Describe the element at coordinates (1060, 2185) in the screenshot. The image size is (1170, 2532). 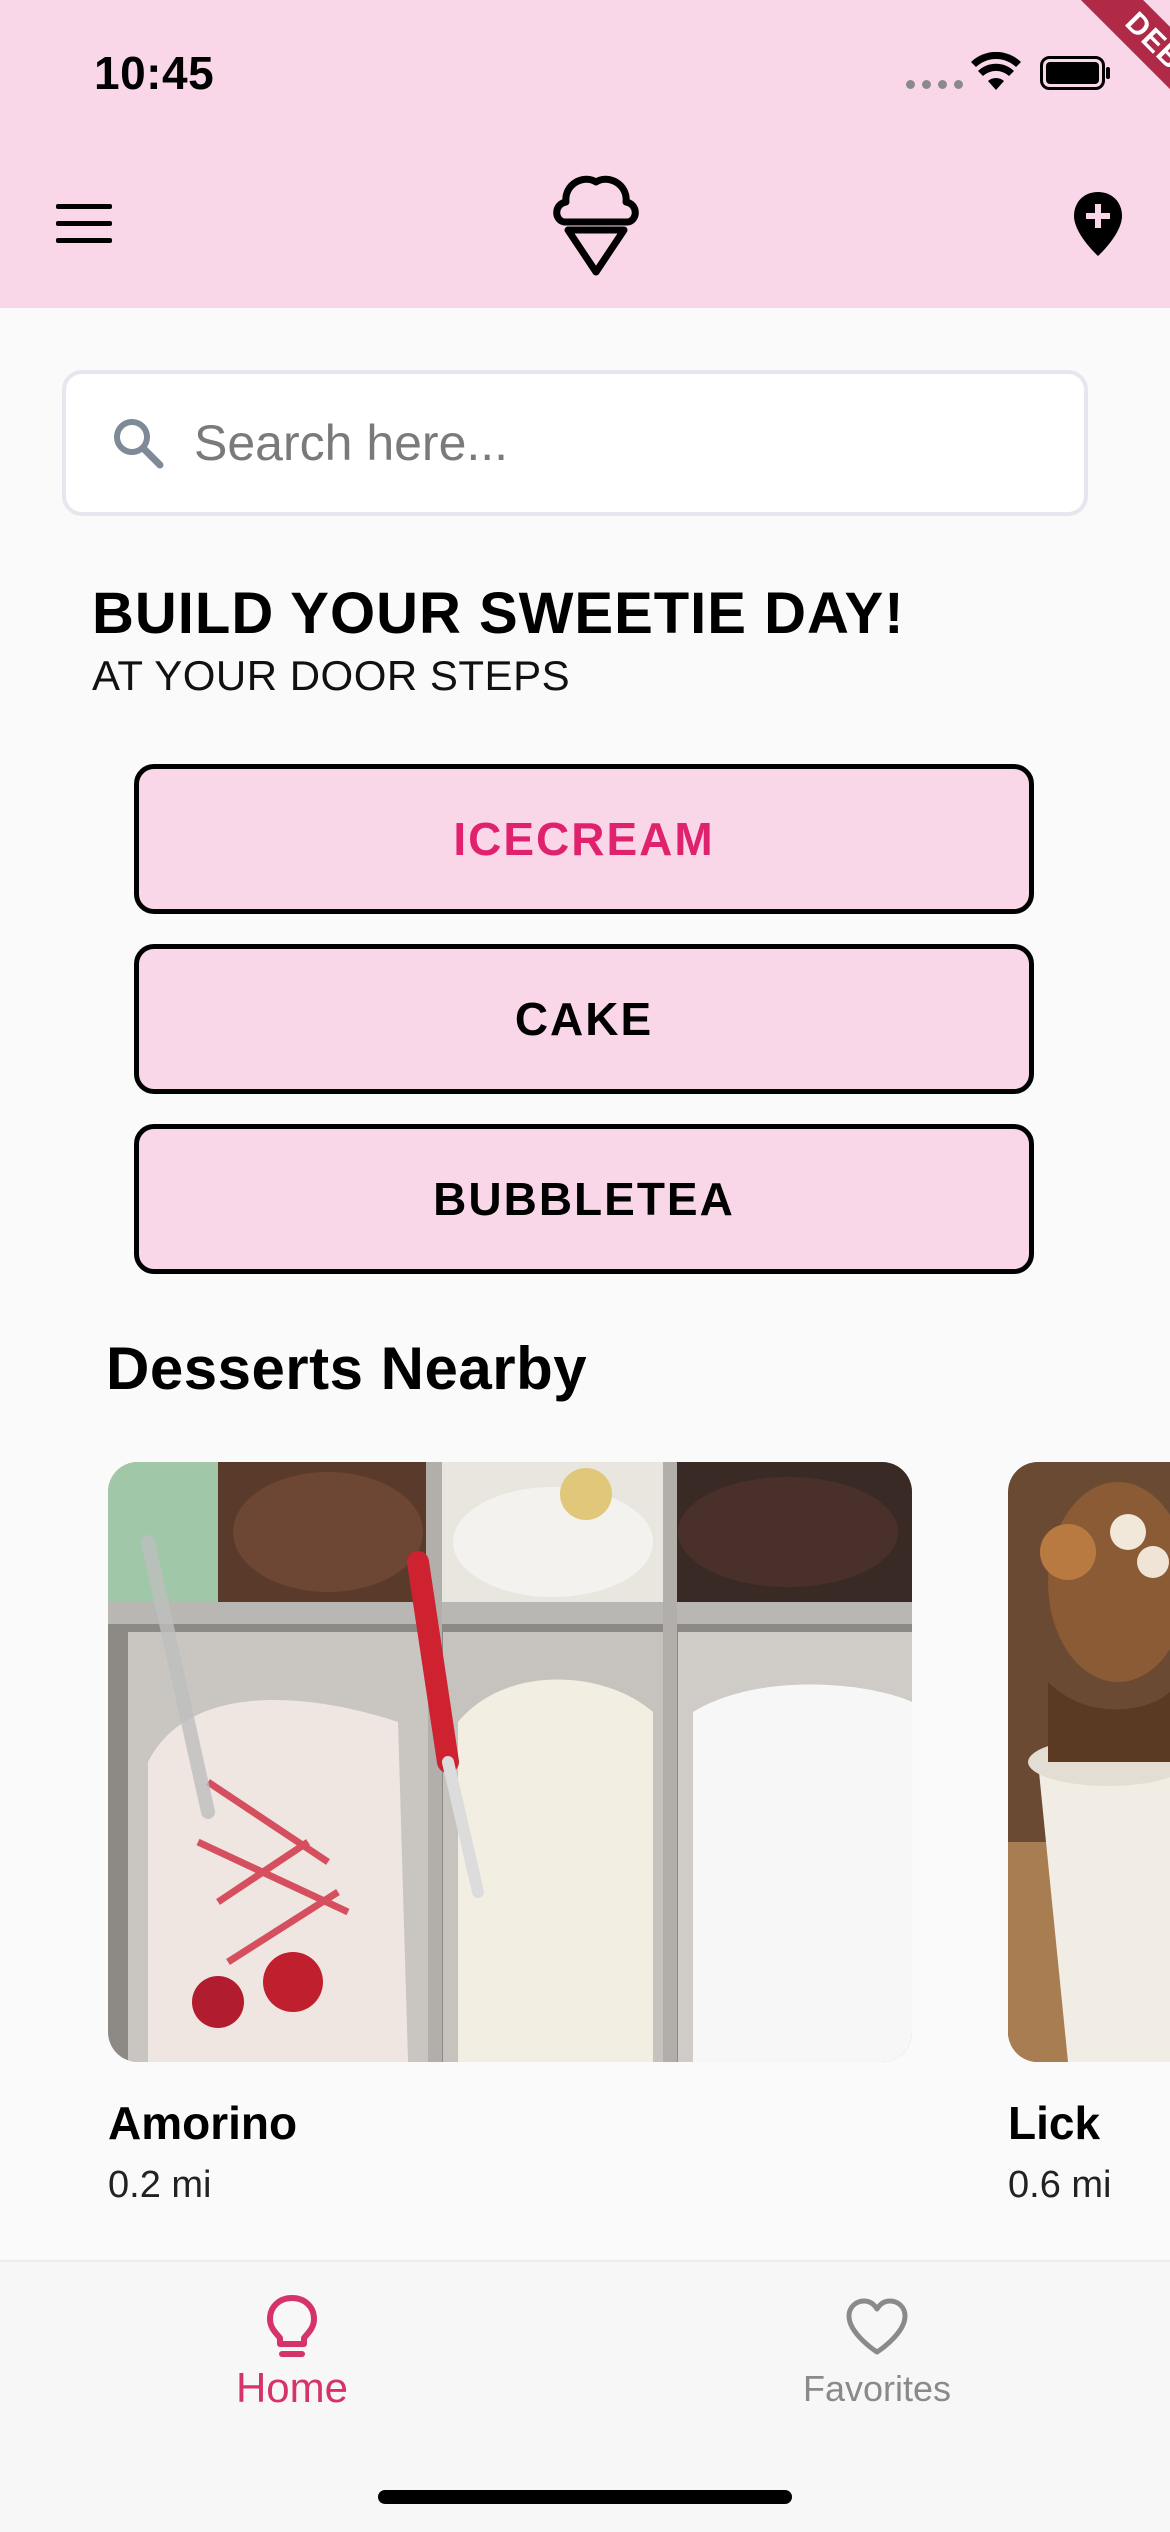
I see `shop-distance: 0.6 mi` at that location.